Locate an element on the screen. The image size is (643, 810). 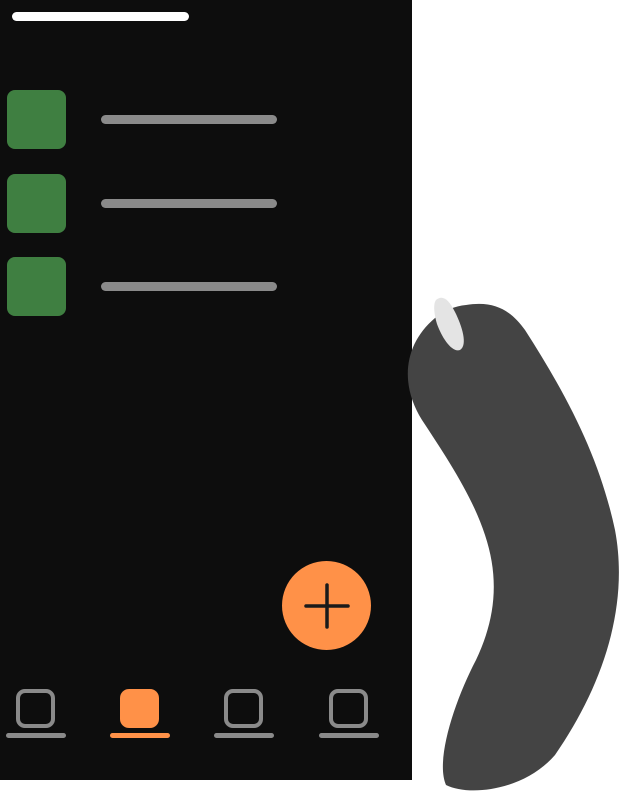
plus-icon is located at coordinates (326, 605).